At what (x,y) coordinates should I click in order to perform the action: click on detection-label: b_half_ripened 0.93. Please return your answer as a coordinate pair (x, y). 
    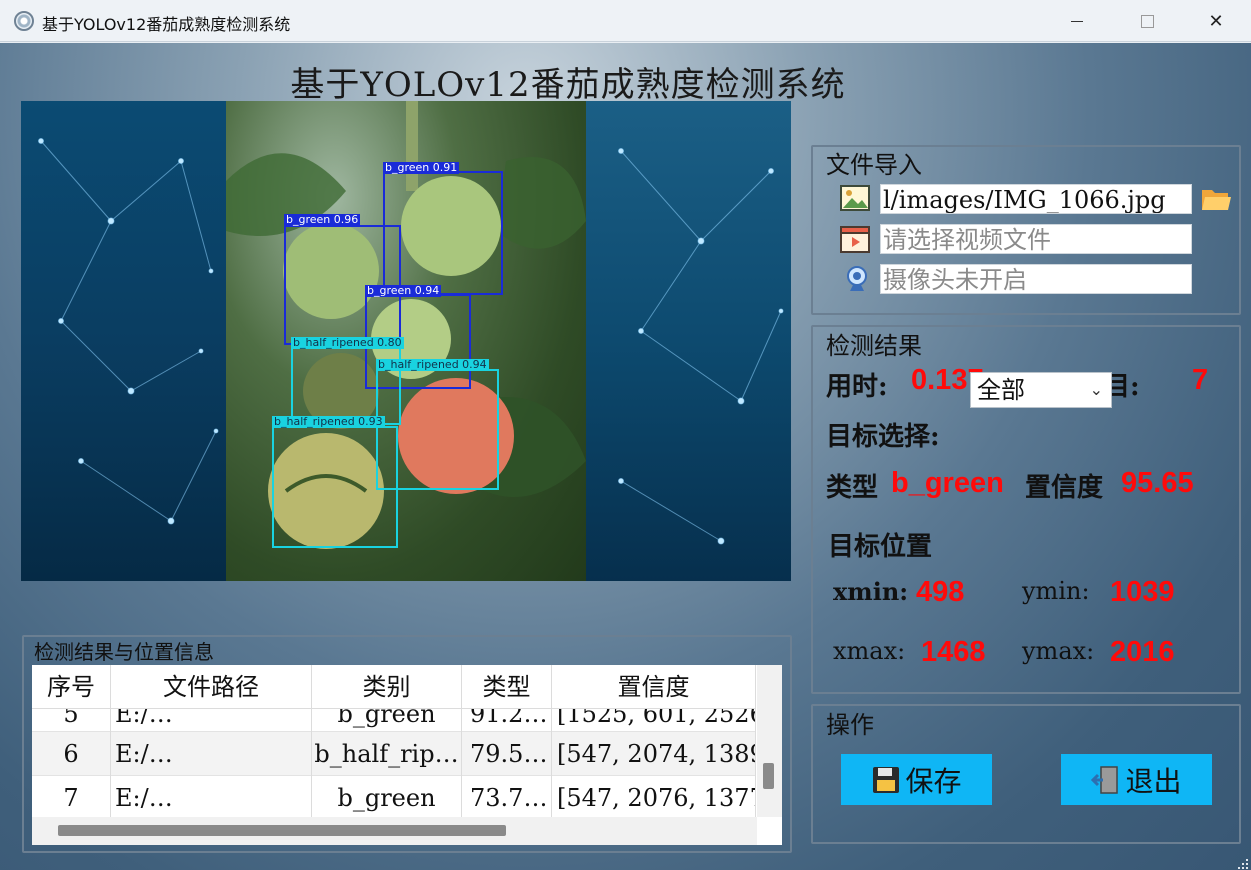
    Looking at the image, I should click on (328, 421).